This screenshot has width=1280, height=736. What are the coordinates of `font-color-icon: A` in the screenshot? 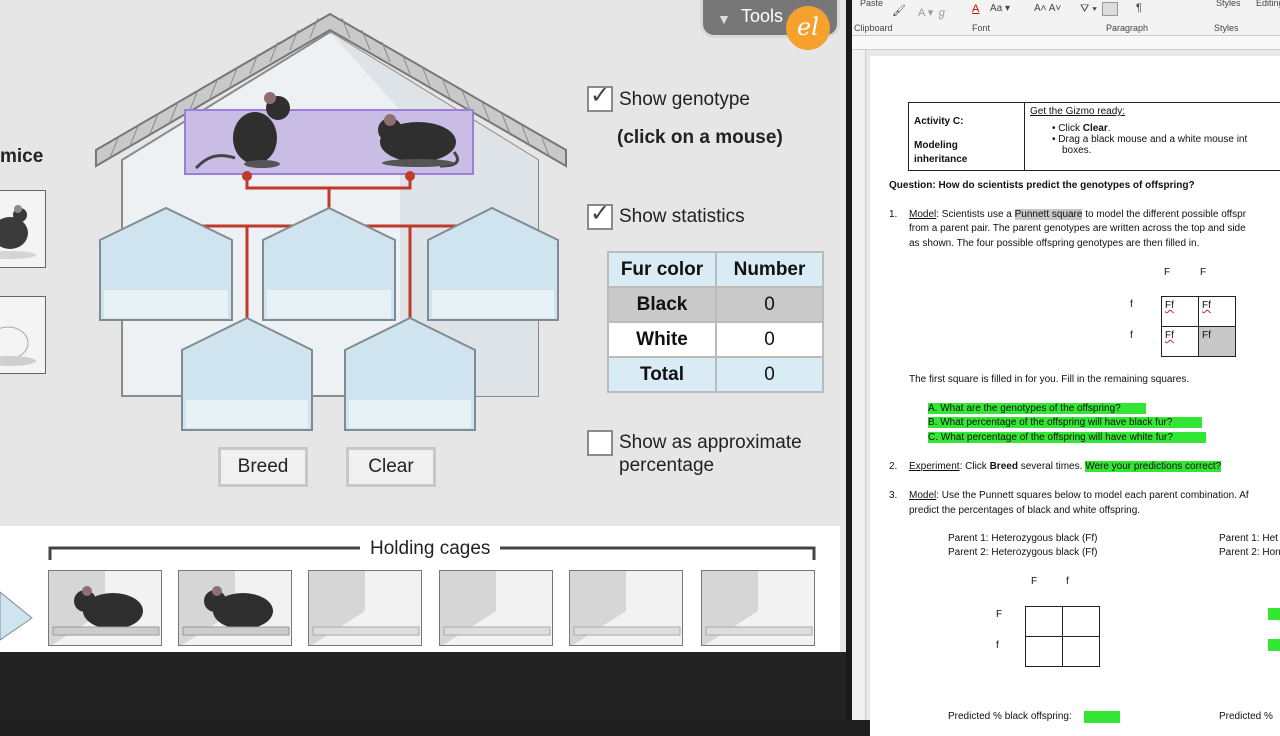 It's located at (975, 9).